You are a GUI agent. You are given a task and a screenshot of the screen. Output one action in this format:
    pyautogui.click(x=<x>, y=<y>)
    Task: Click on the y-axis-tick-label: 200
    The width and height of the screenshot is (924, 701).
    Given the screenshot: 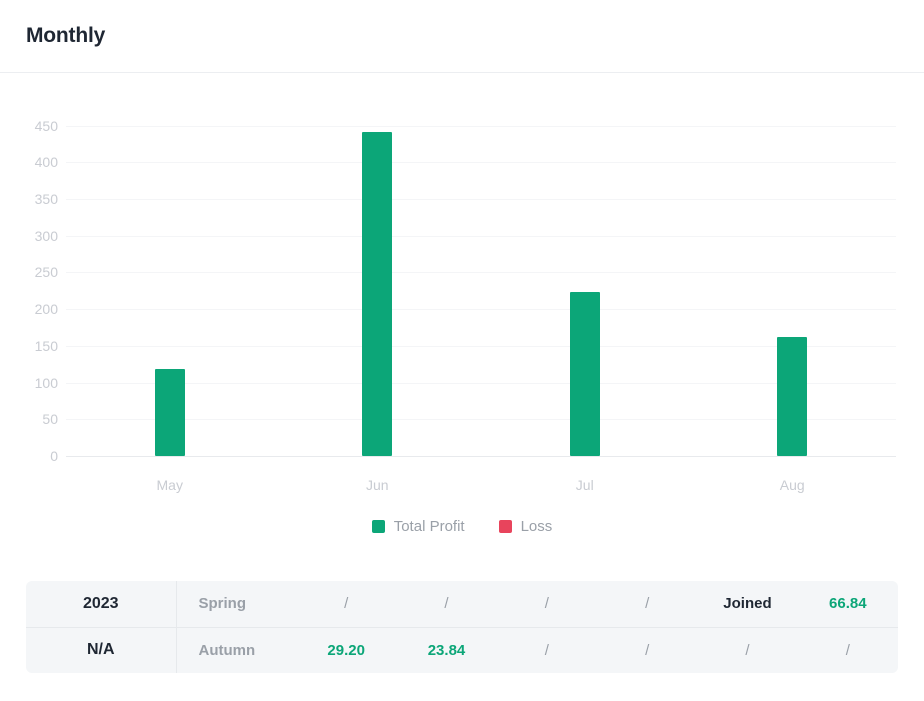 What is the action you would take?
    pyautogui.click(x=46, y=309)
    